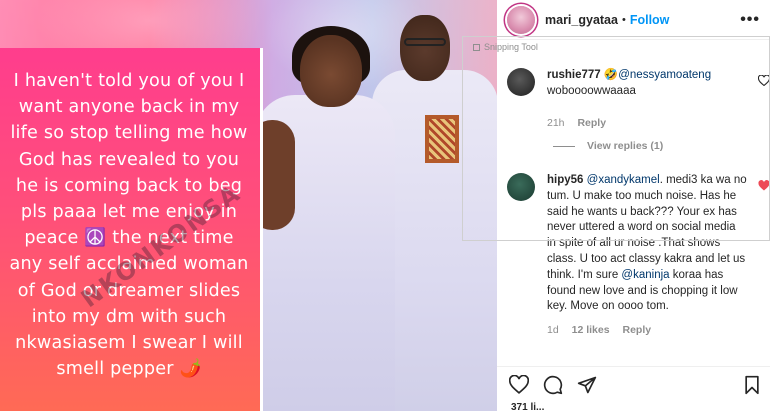 The width and height of the screenshot is (770, 411). I want to click on snipping-tool-title: Snipping Tool, so click(505, 47).